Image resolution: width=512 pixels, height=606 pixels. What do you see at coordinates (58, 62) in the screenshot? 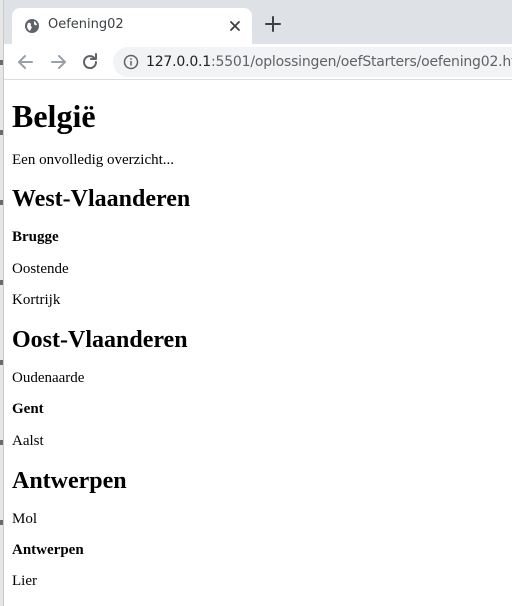
I see `forward-arrow-icon` at bounding box center [58, 62].